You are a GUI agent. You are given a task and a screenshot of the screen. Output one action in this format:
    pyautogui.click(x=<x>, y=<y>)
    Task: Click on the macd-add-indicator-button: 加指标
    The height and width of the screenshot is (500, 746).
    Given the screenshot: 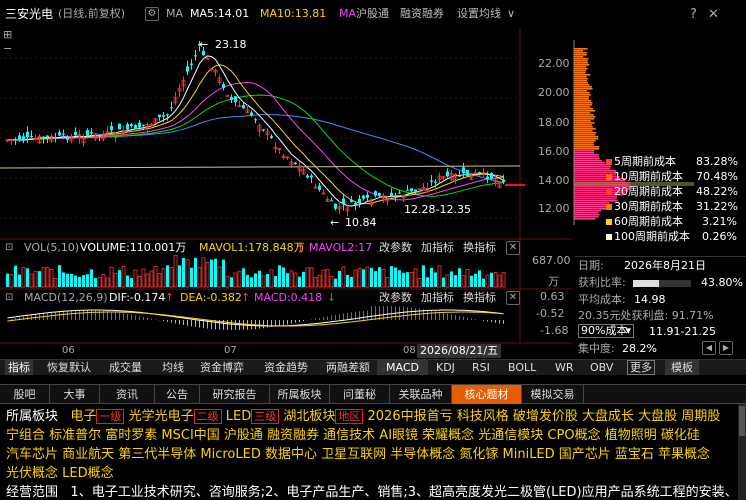 What is the action you would take?
    pyautogui.click(x=437, y=298)
    